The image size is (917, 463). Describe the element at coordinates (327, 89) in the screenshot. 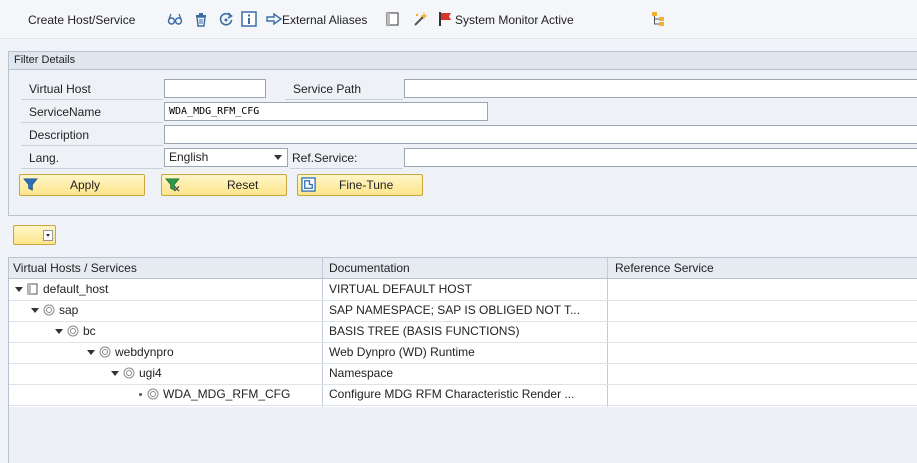

I see `service-path-label: Service Path` at that location.